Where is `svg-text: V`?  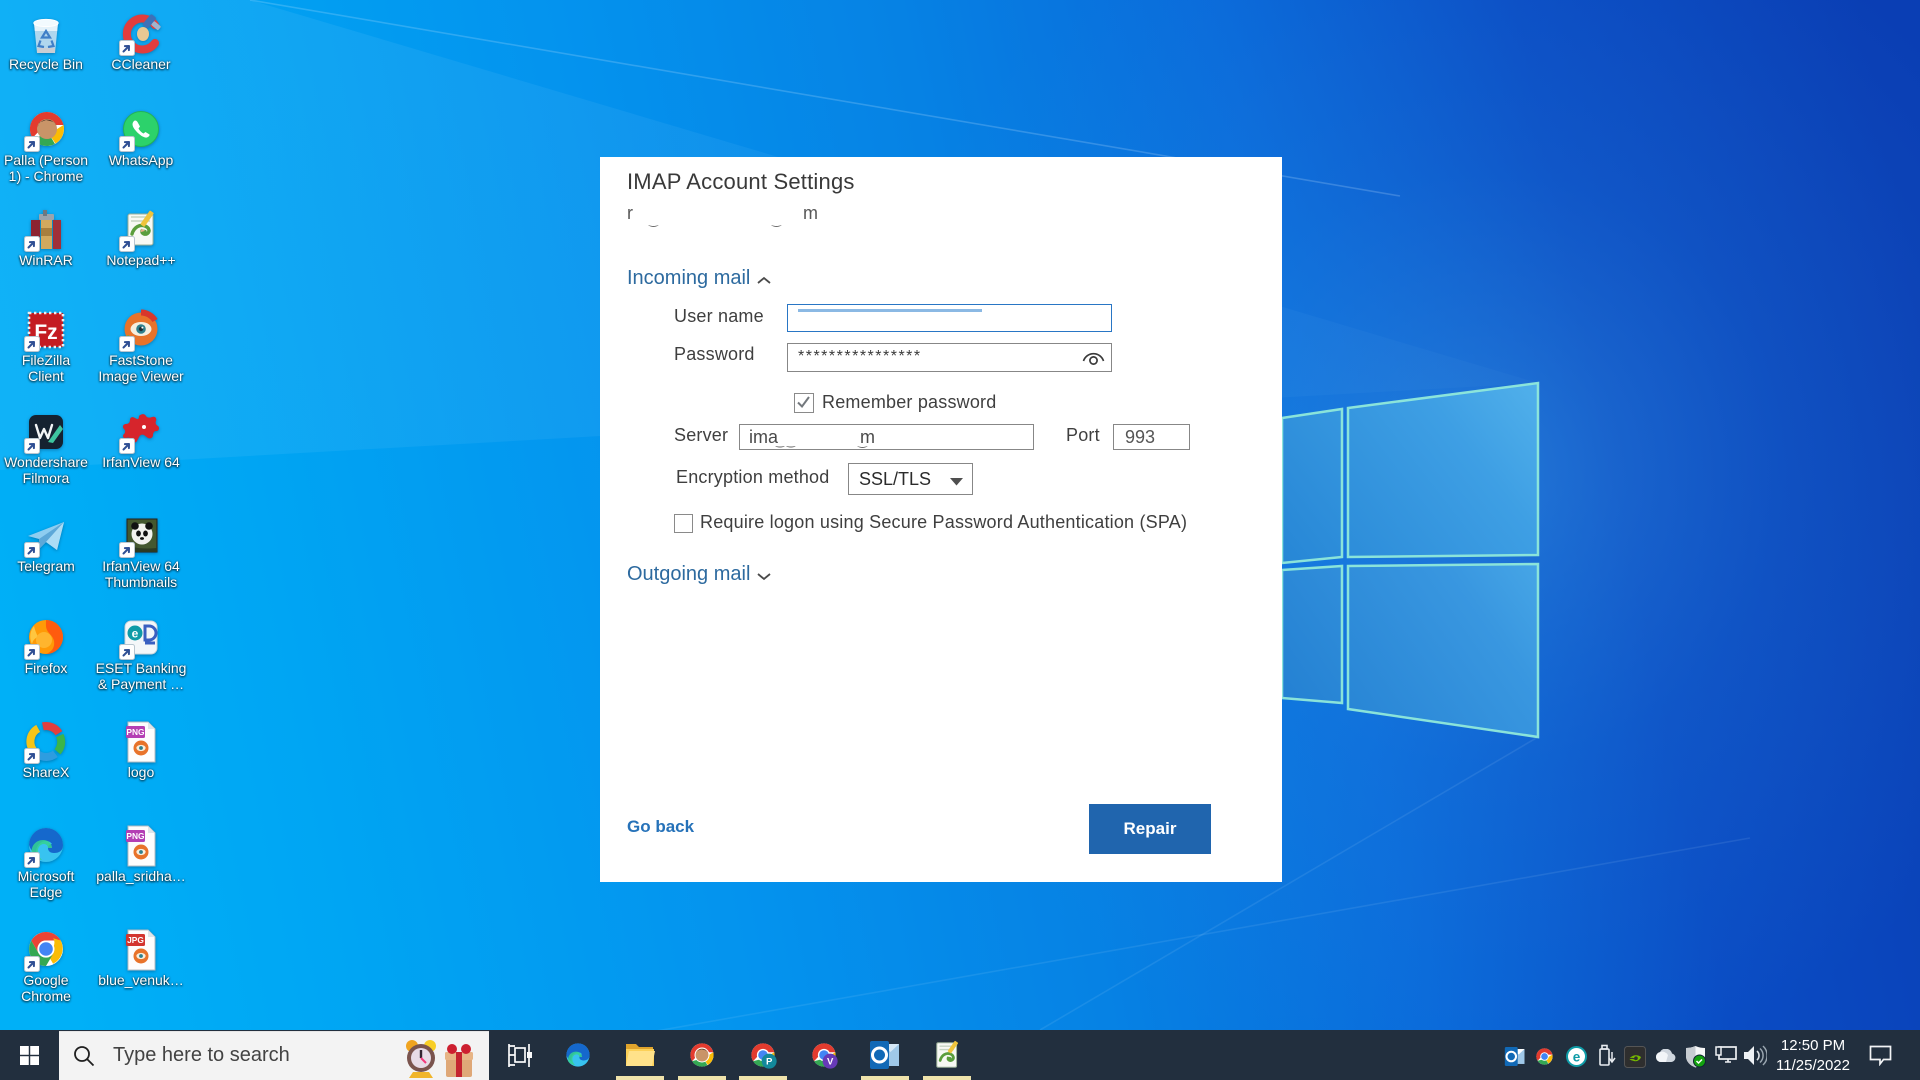
svg-text: V is located at coordinates (830, 1062).